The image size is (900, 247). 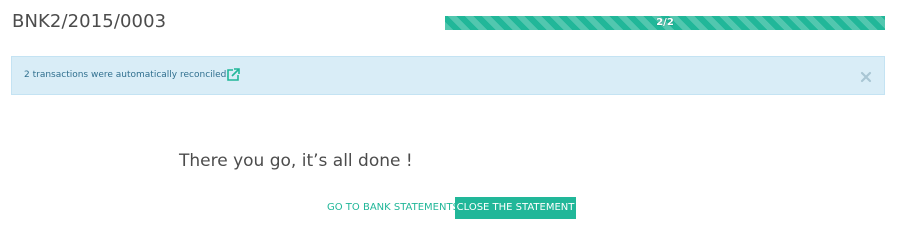 What do you see at coordinates (866, 75) in the screenshot?
I see `close-icon` at bounding box center [866, 75].